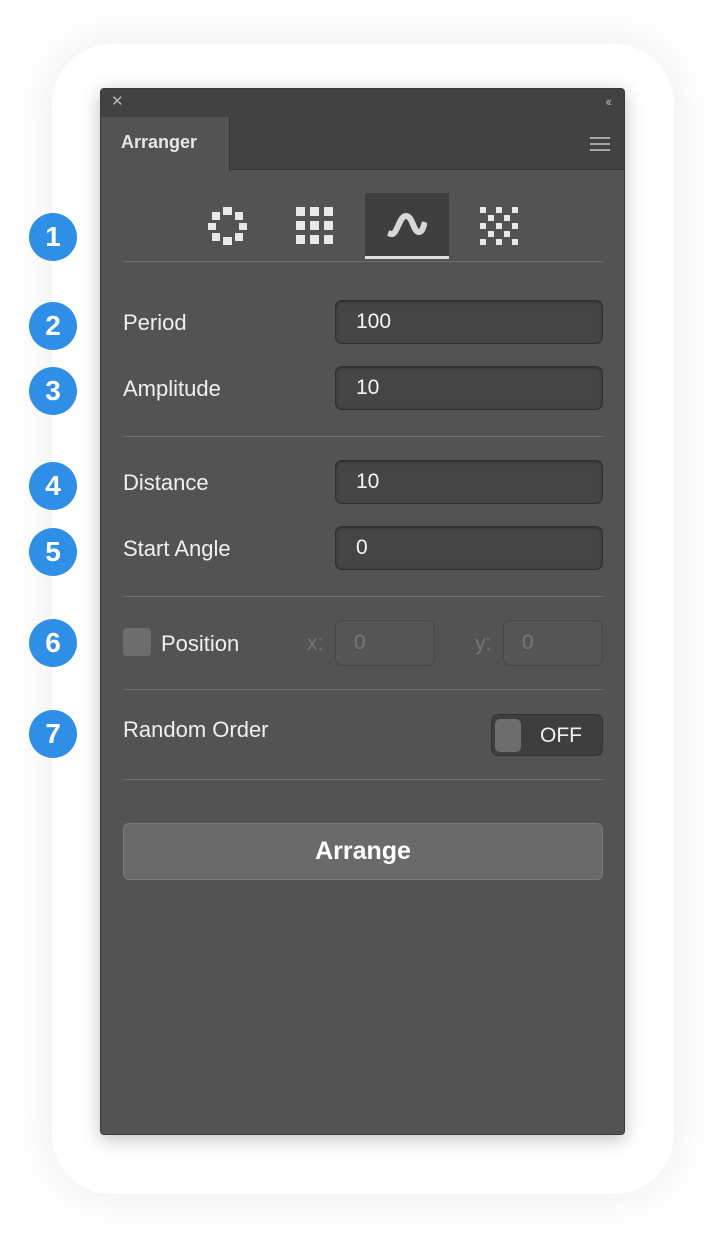 The height and width of the screenshot is (1244, 724). I want to click on wave-mode-button, so click(407, 226).